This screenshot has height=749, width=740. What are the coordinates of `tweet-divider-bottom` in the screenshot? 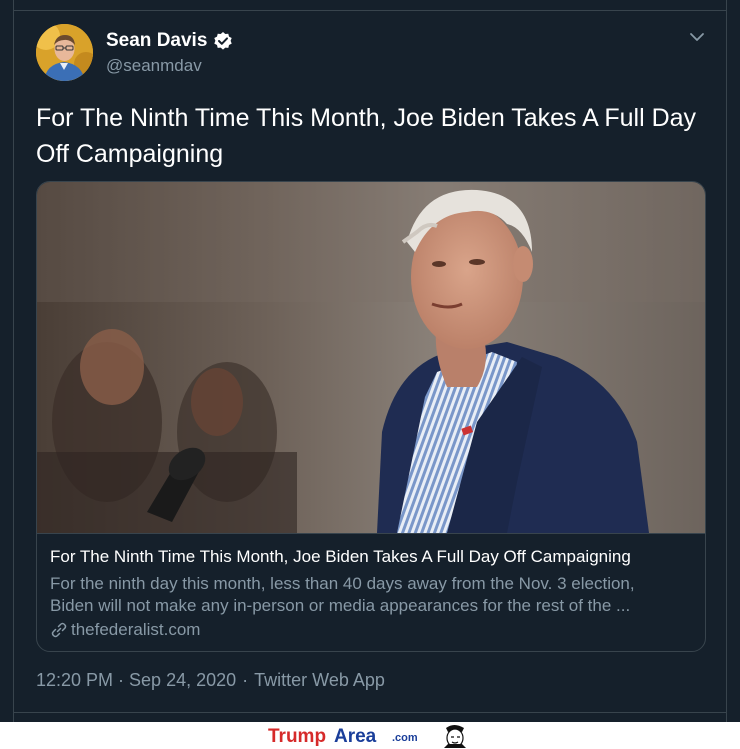 It's located at (370, 712).